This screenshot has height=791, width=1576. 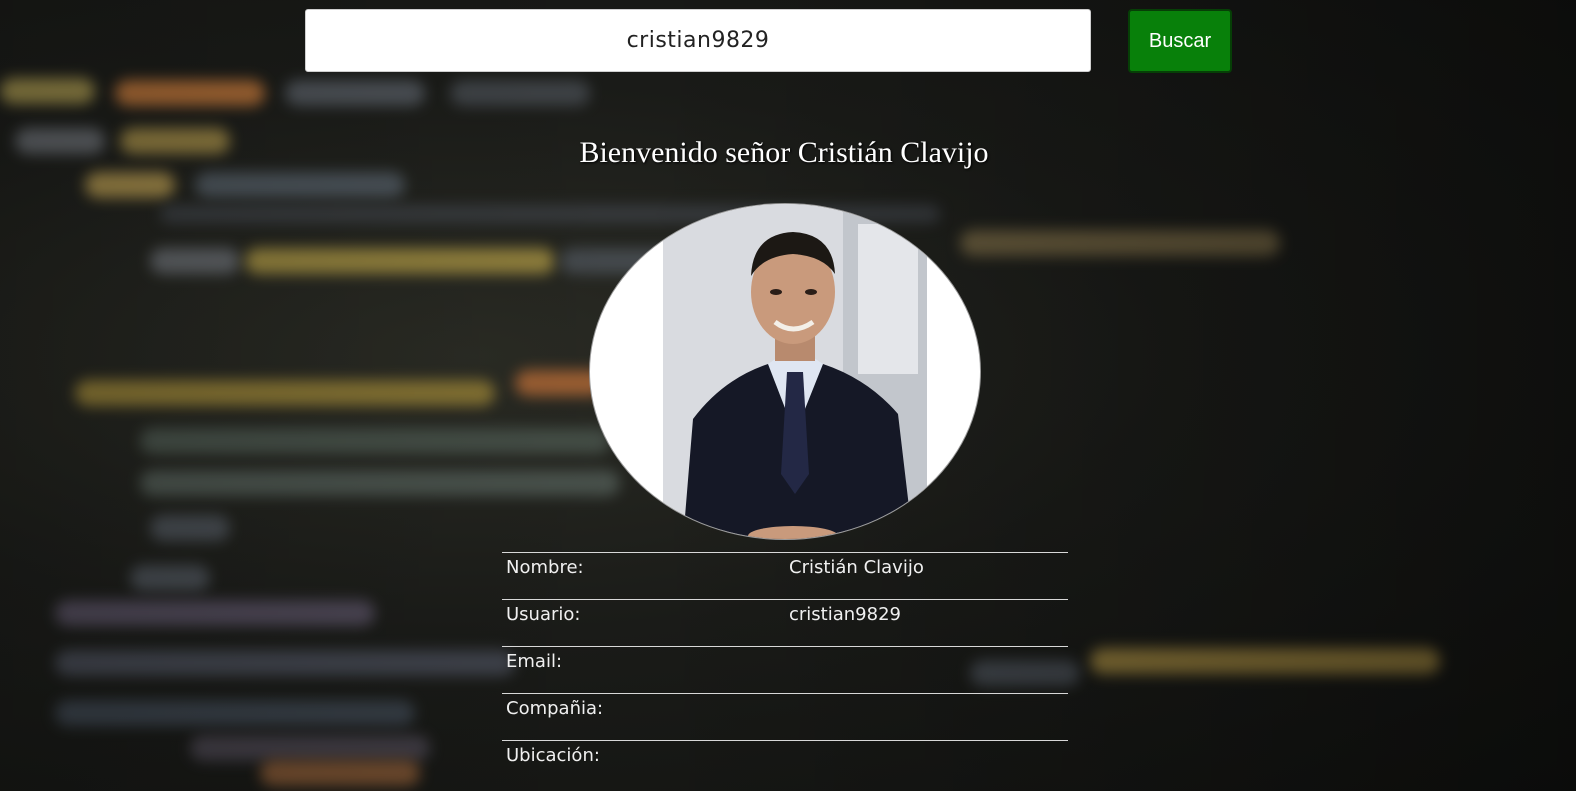 What do you see at coordinates (784, 152) in the screenshot?
I see `welcome-heading: Bienvenido señor Cristián Clavijo` at bounding box center [784, 152].